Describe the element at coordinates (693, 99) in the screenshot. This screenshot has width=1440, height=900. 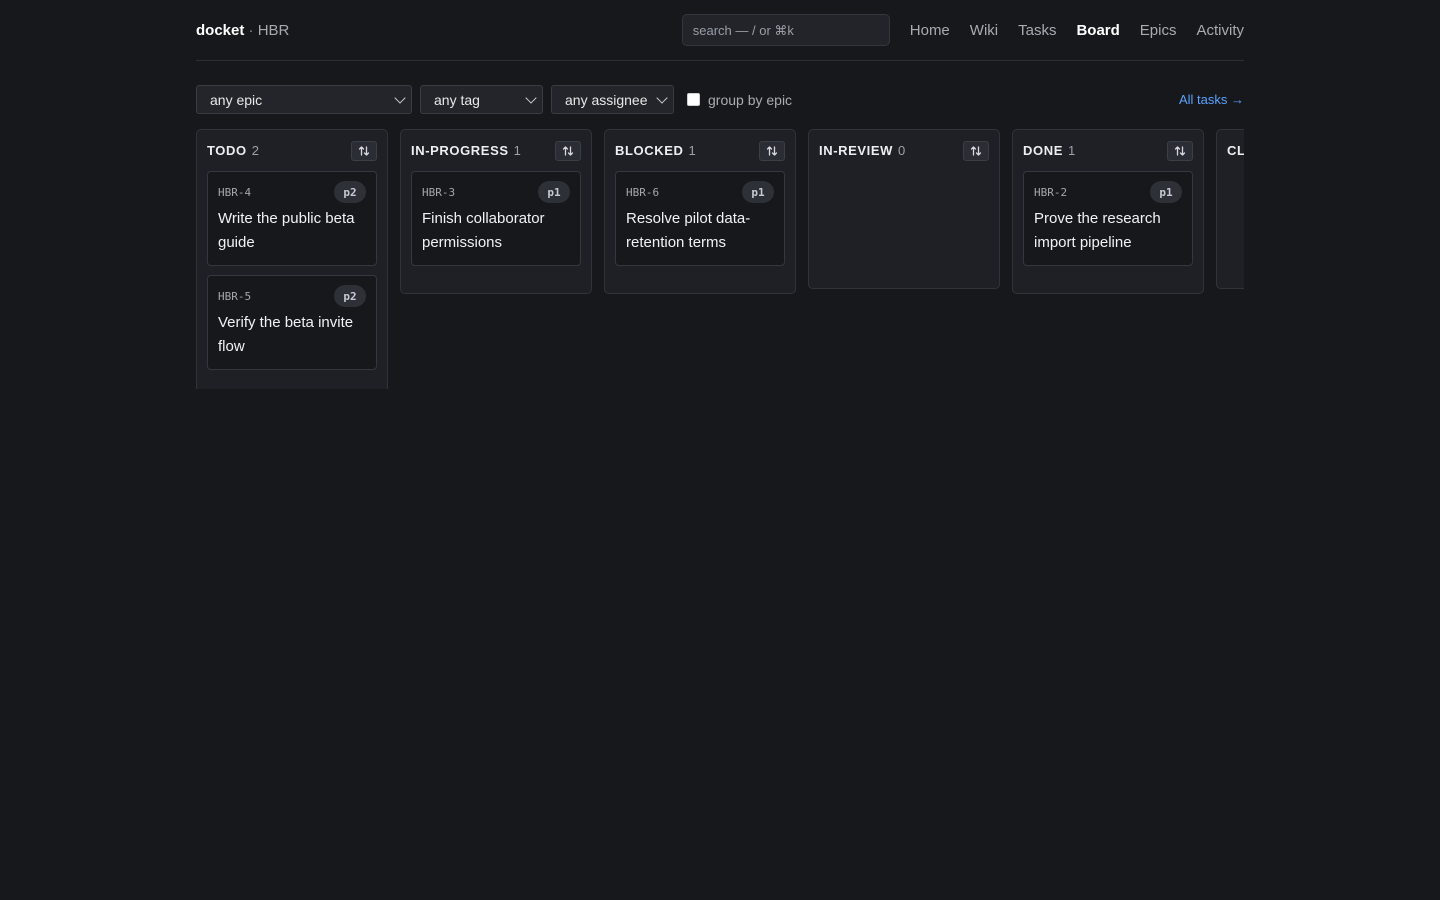
I see `group-by-epic-checkbox` at that location.